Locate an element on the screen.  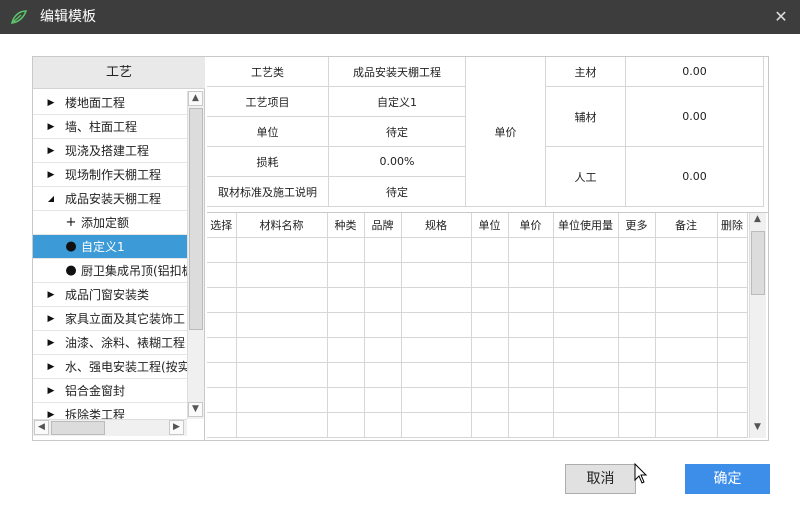
tree-item: ▶ 现场制作天棚工程 is located at coordinates (110, 175).